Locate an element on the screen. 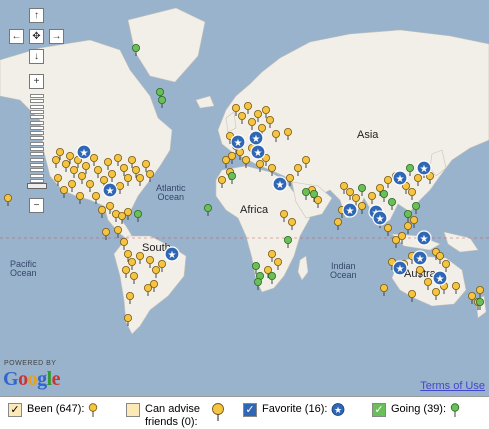 The image size is (489, 429). pan-right-button: → is located at coordinates (56, 36).